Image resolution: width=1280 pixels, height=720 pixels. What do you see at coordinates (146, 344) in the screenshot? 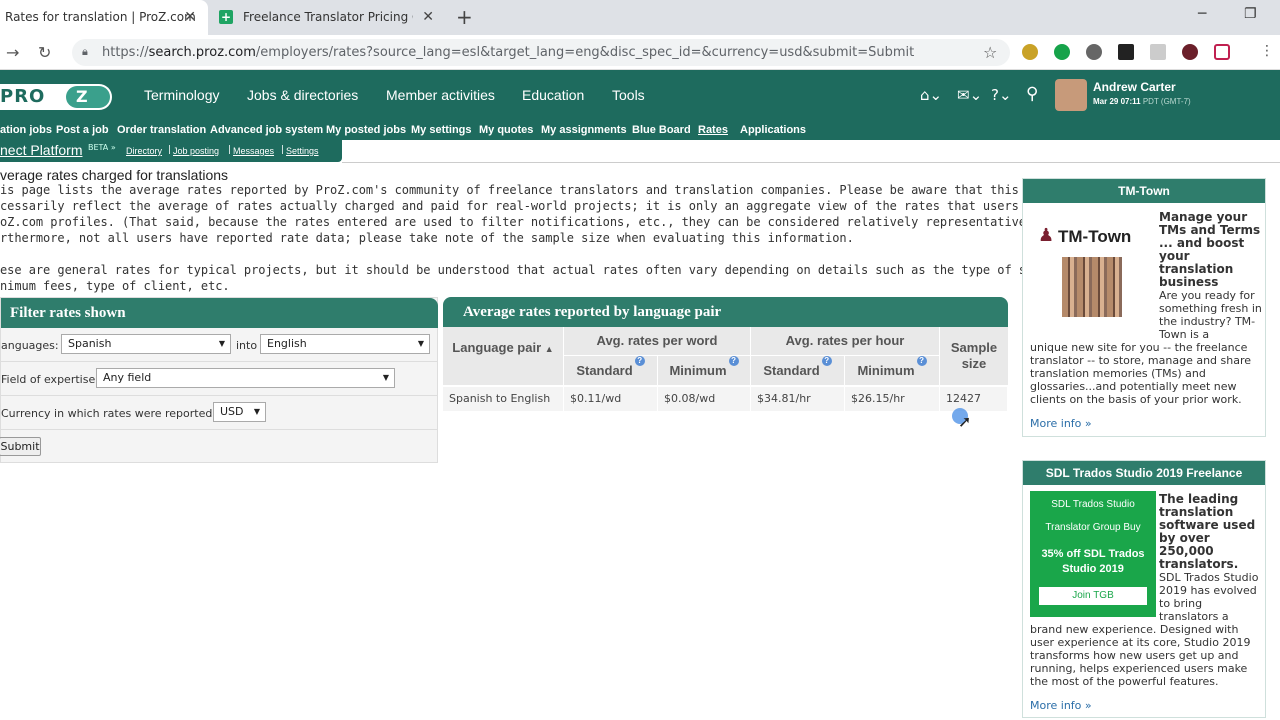
I see `source-language-select: Spanish ▼` at bounding box center [146, 344].